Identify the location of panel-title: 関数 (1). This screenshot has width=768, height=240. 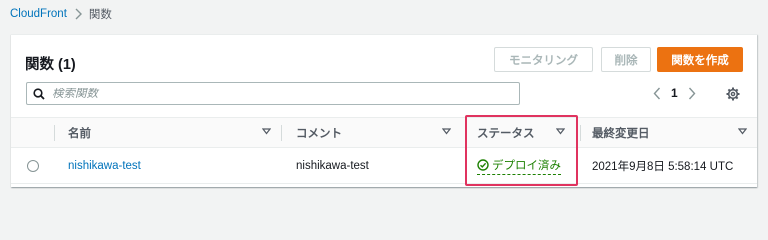
(50, 65).